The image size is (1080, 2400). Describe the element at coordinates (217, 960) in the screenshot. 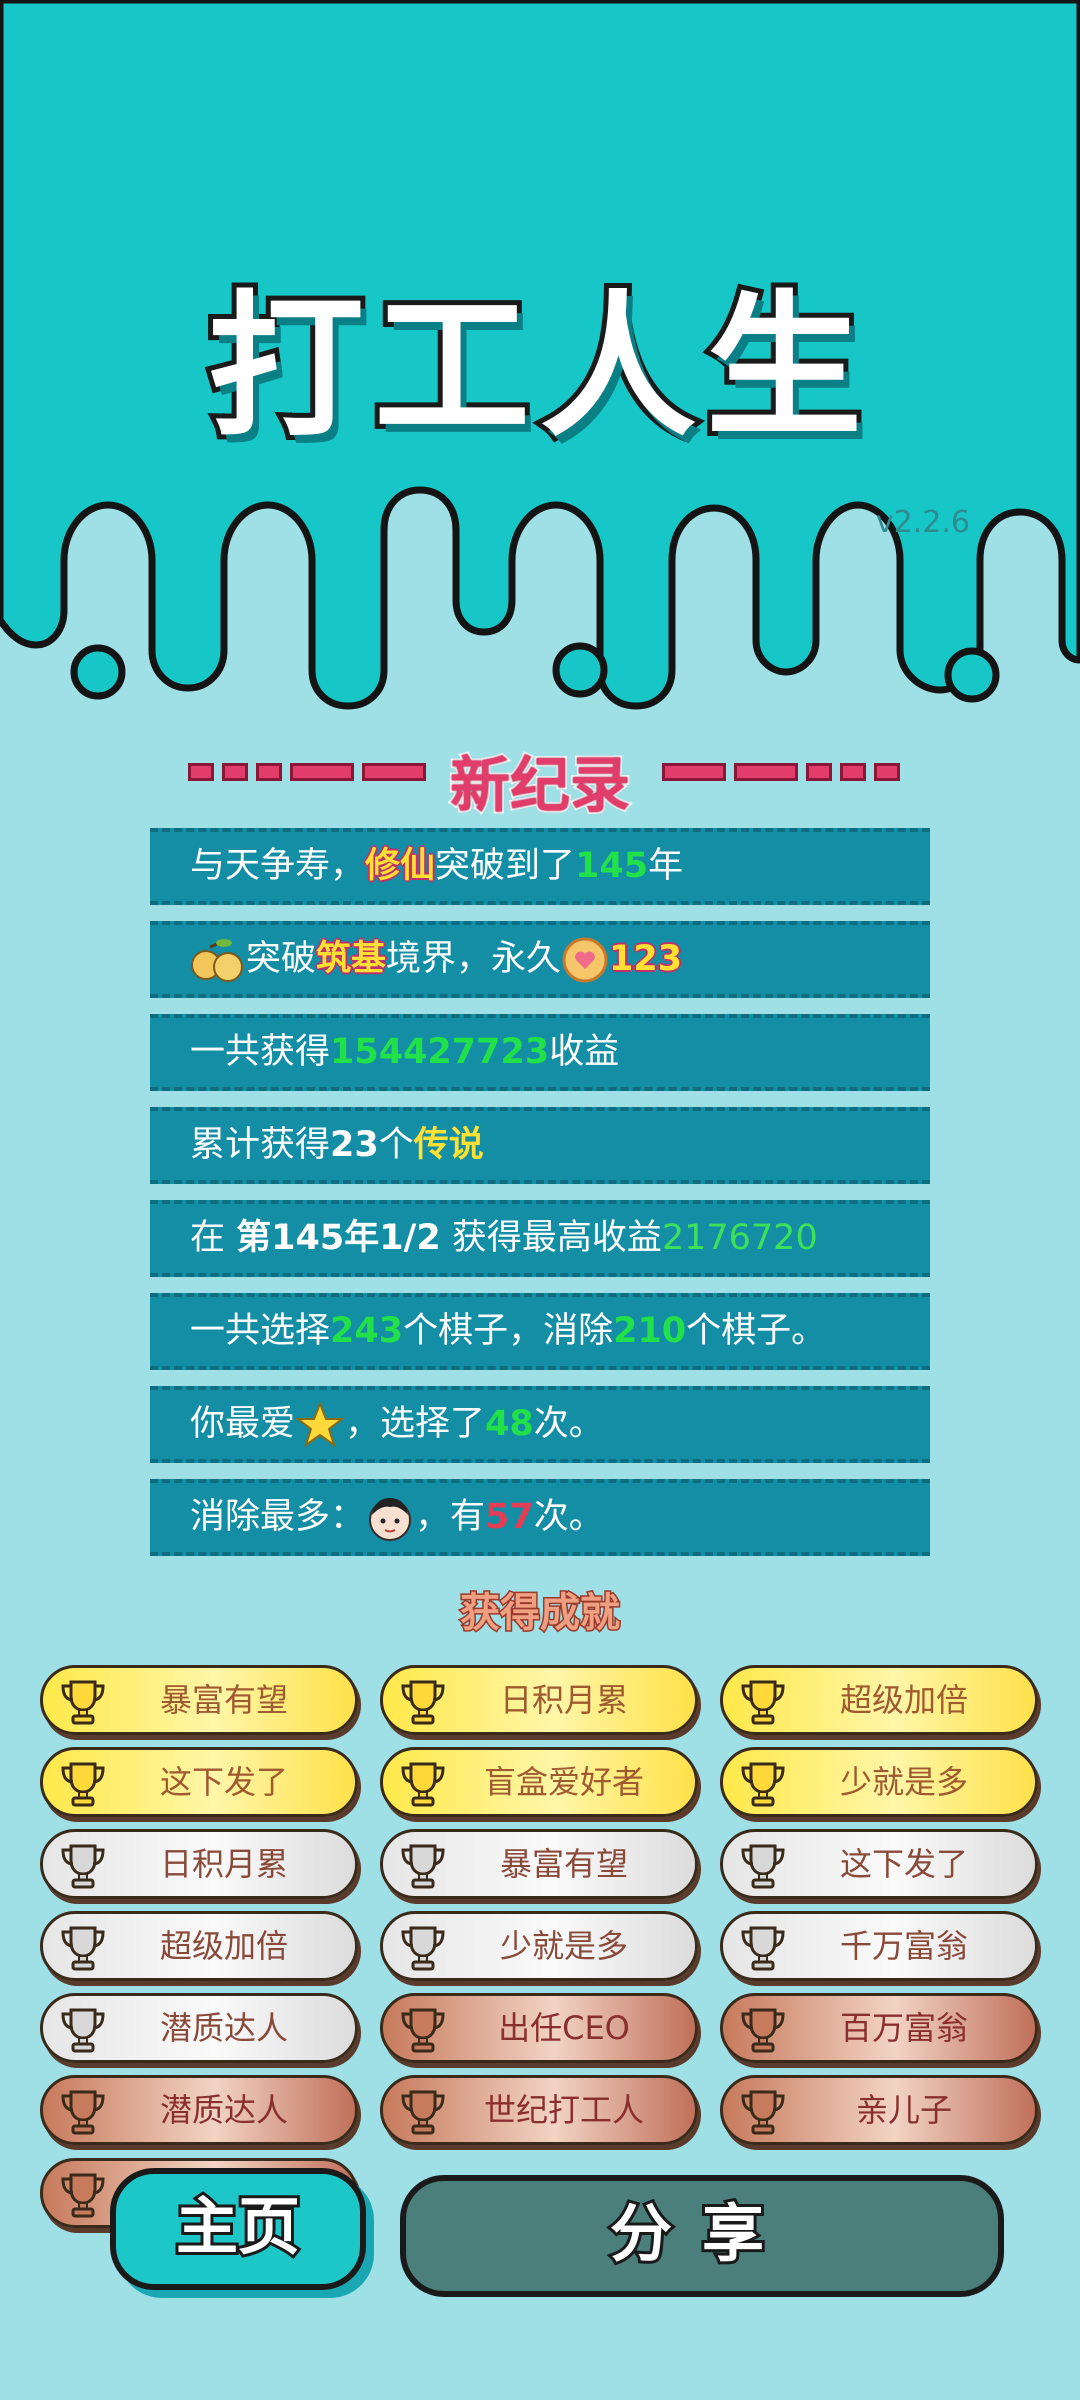

I see `peach-fruit-icon` at that location.